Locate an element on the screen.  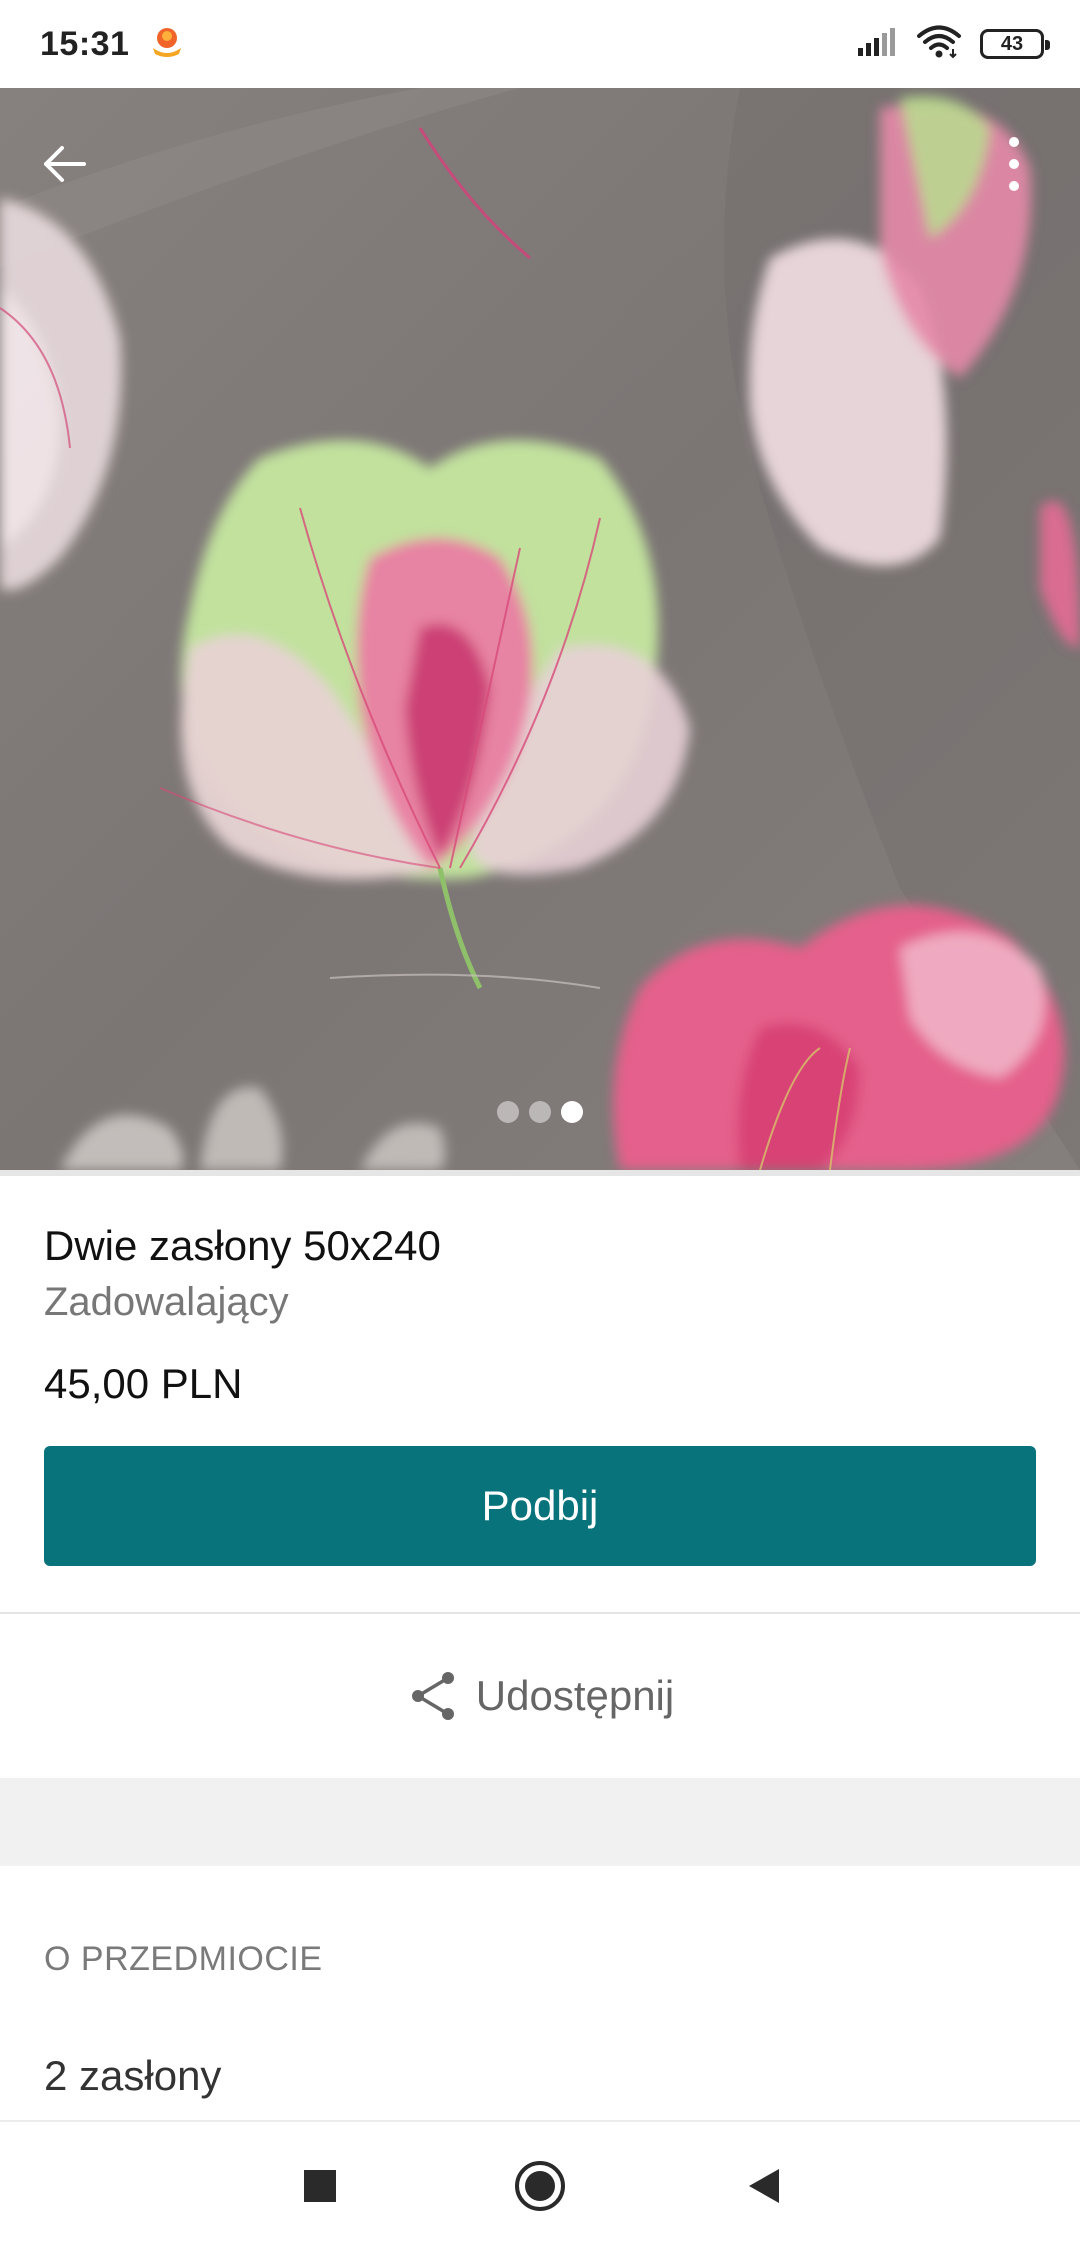
home-button is located at coordinates (540, 2186).